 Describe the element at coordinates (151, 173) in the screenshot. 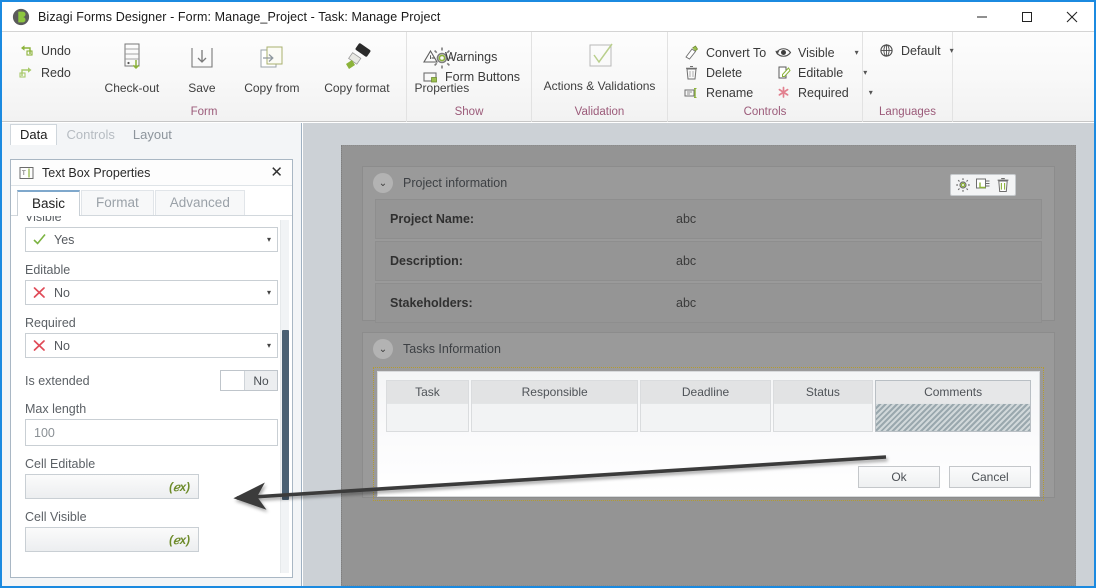

I see `panel-header: T Text Box Properties ✕` at that location.